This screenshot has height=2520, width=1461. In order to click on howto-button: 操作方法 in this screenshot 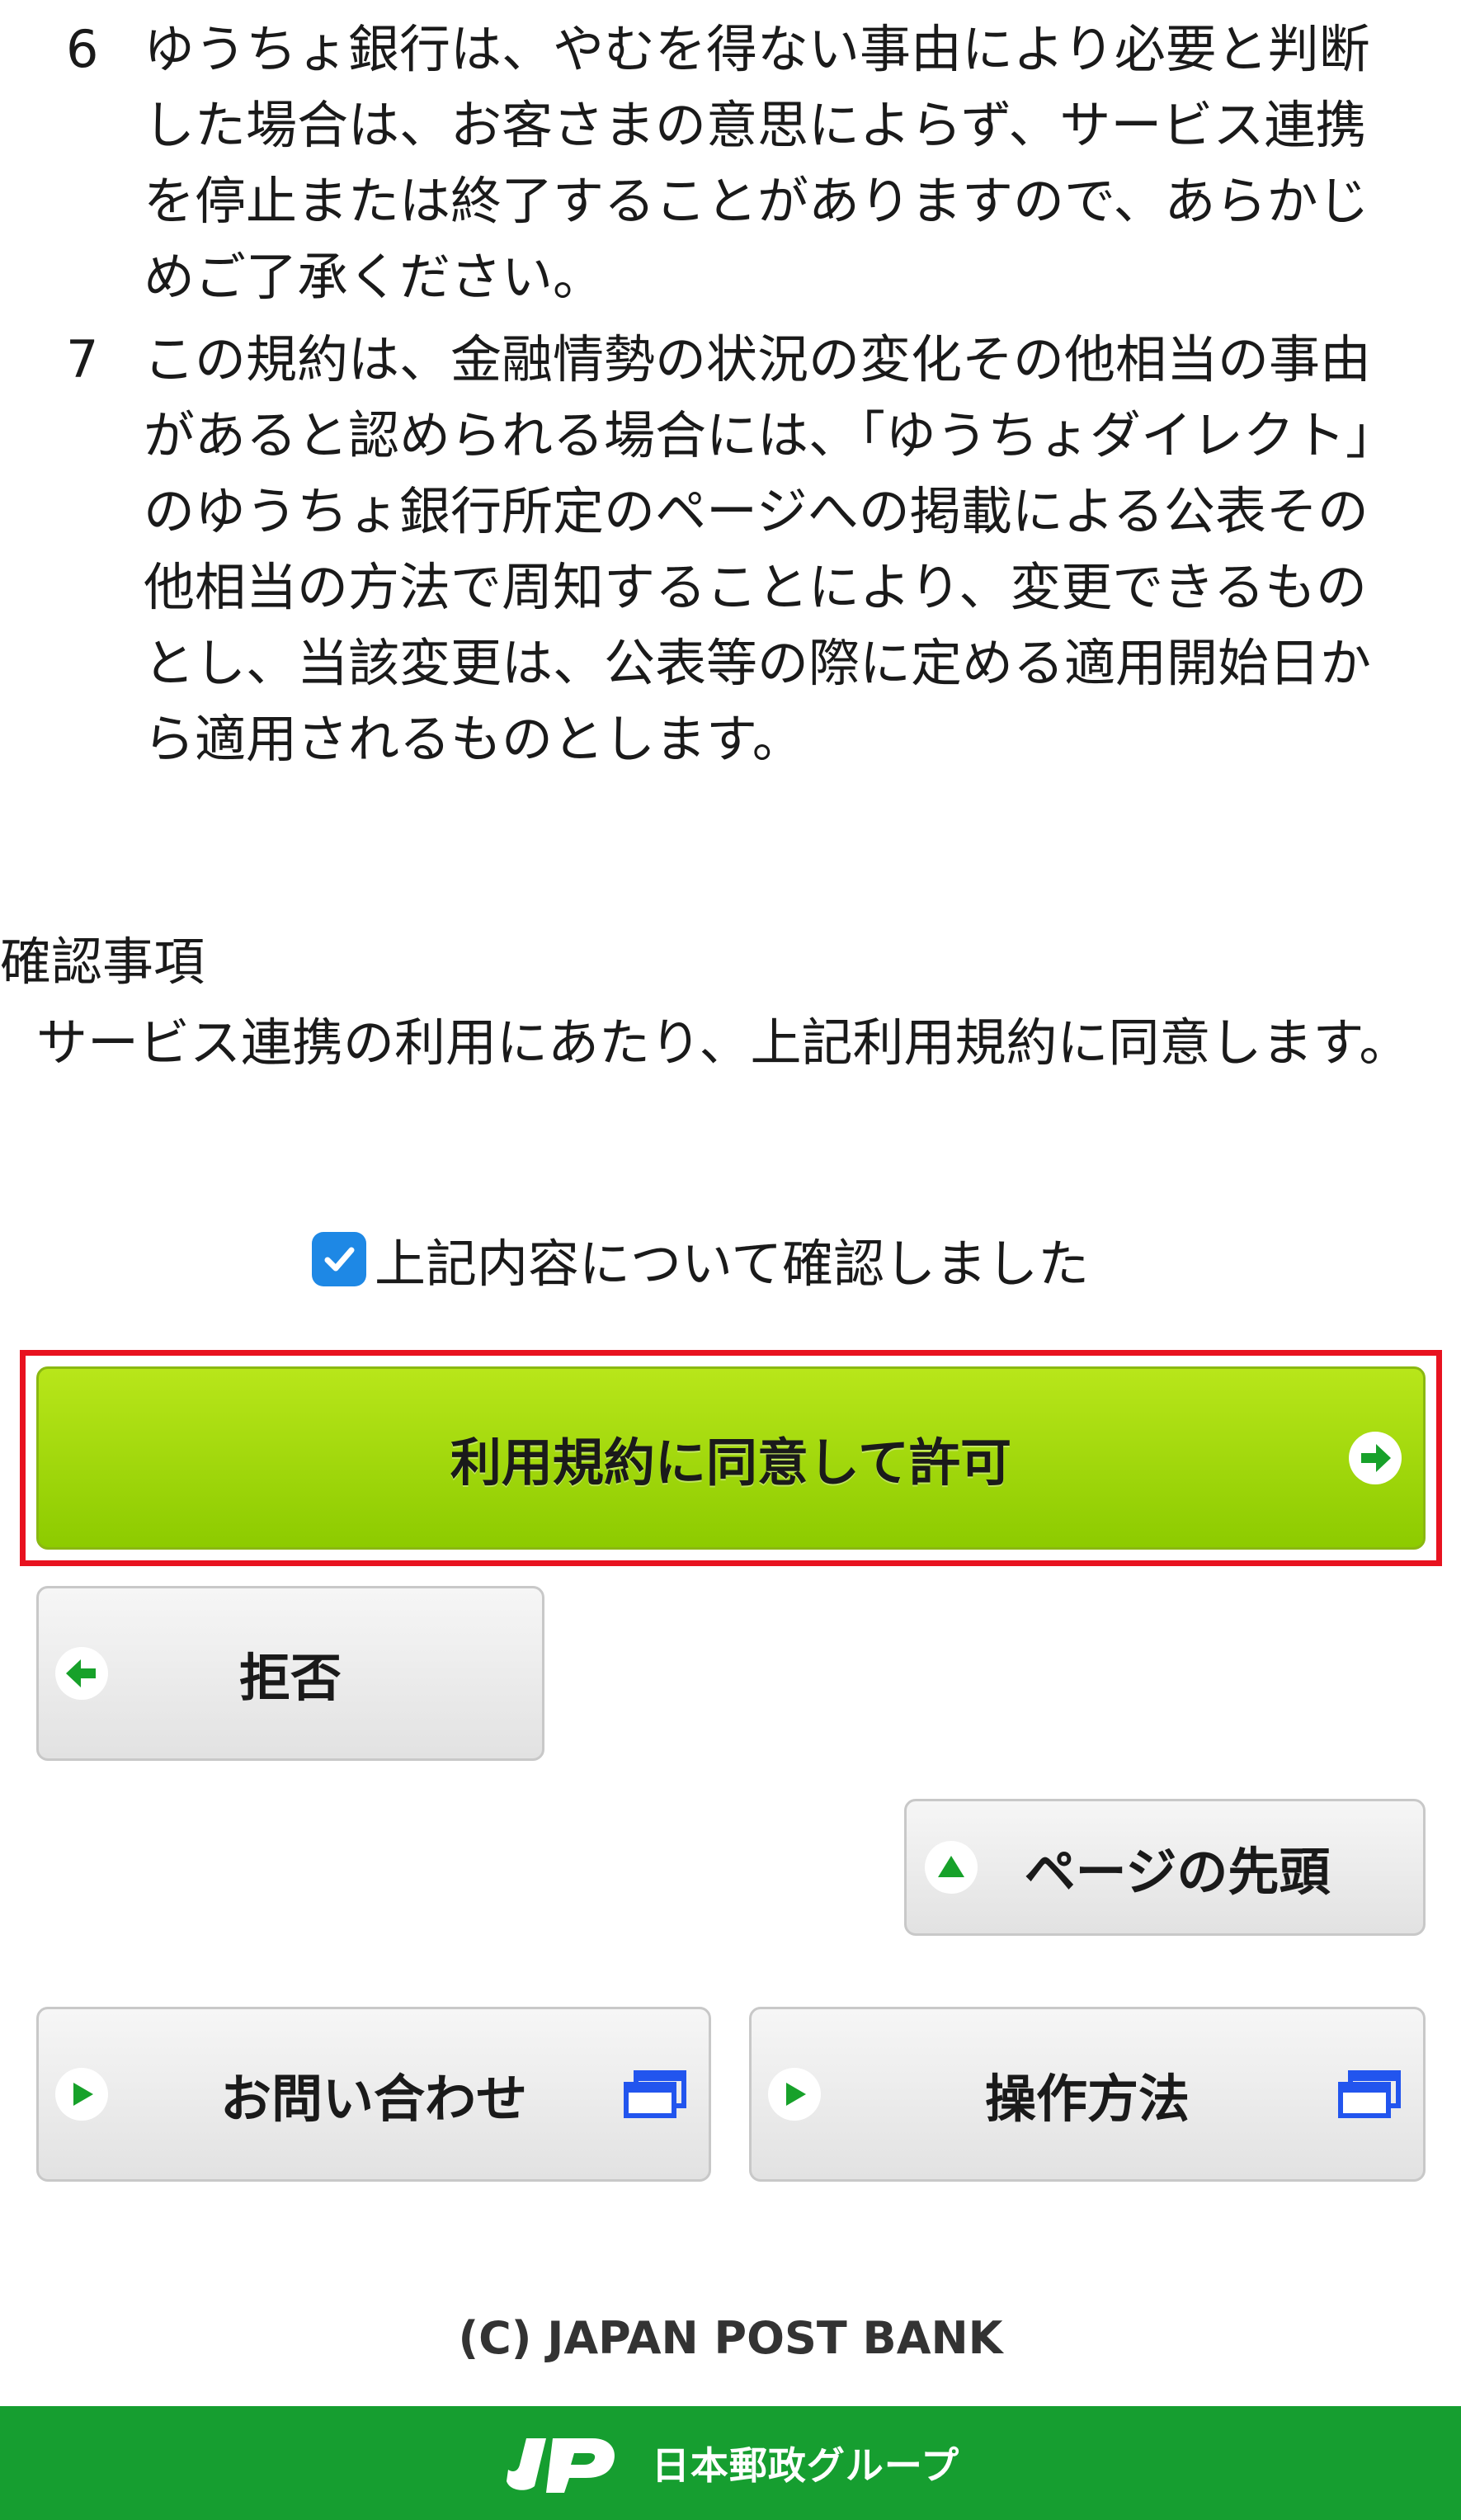, I will do `click(1088, 2094)`.